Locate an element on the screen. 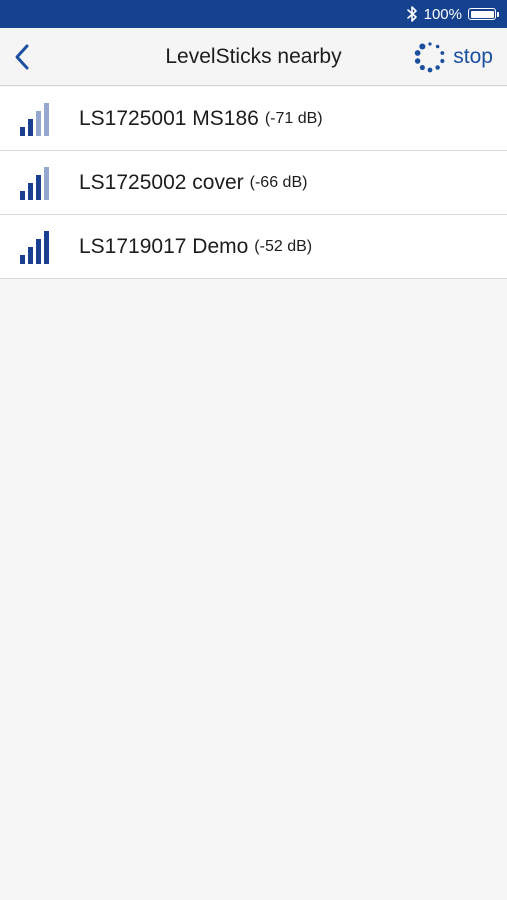 This screenshot has height=900, width=507. battery-icon is located at coordinates (483, 14).